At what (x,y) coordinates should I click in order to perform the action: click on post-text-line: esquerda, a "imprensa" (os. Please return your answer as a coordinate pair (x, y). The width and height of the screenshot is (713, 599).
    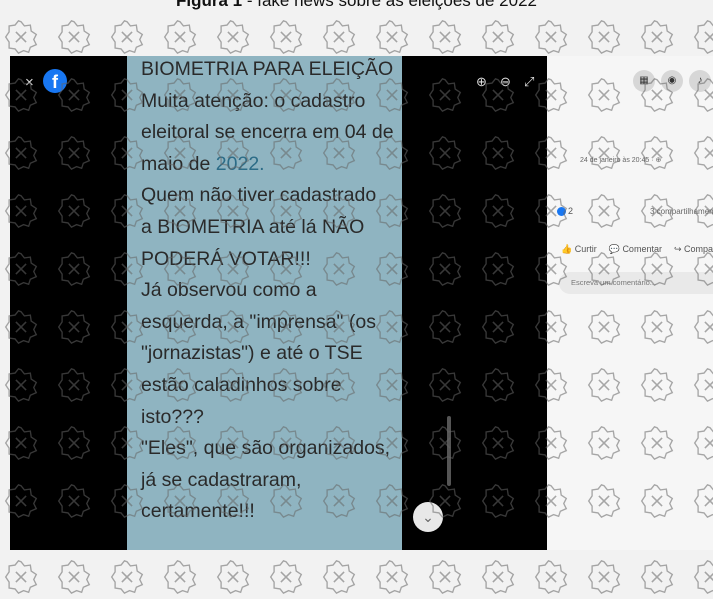
    Looking at the image, I should click on (258, 321).